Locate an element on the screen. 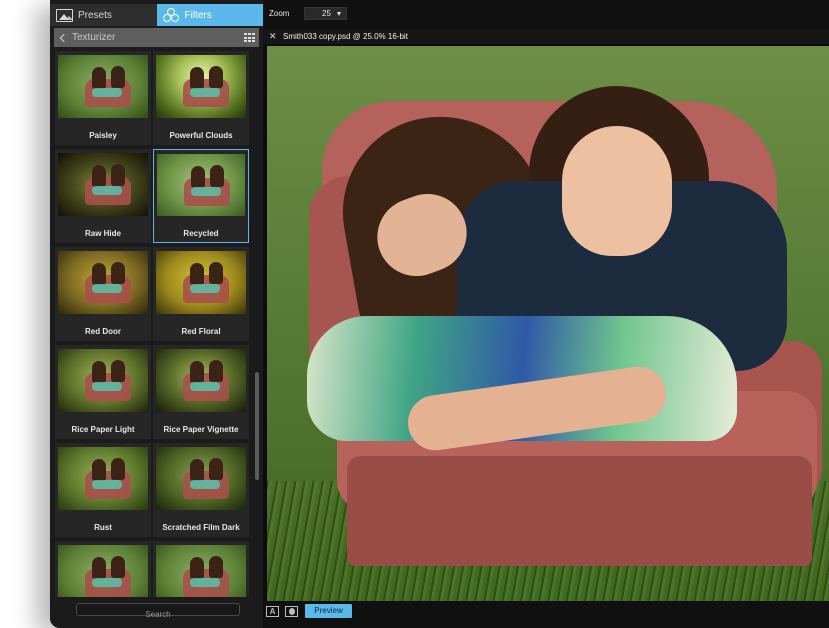 The height and width of the screenshot is (628, 829). filter-thumbnail: Raw Hide is located at coordinates (103, 196).